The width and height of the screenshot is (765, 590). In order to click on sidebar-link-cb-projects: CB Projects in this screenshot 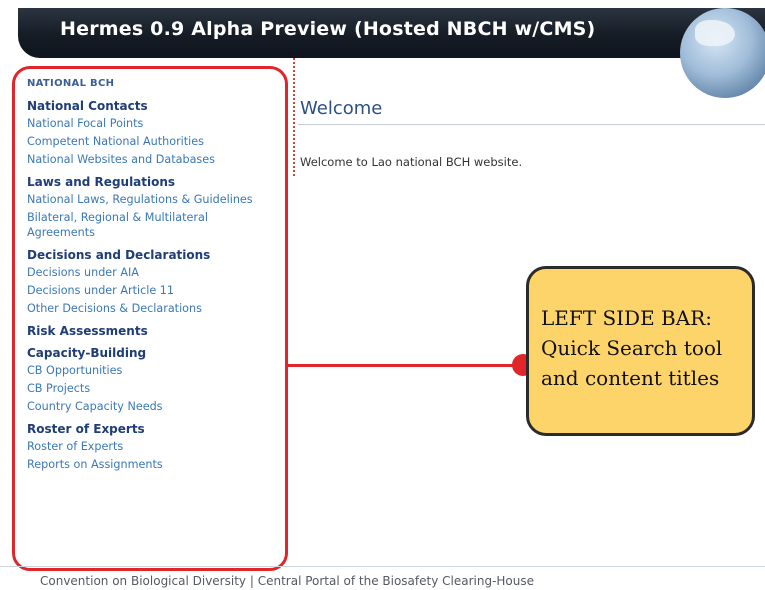, I will do `click(149, 388)`.